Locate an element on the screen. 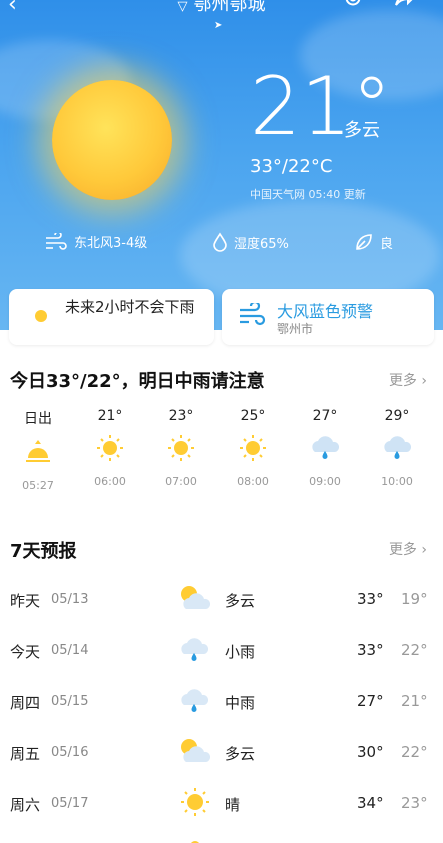  hour-time: 06:00 is located at coordinates (110, 481).